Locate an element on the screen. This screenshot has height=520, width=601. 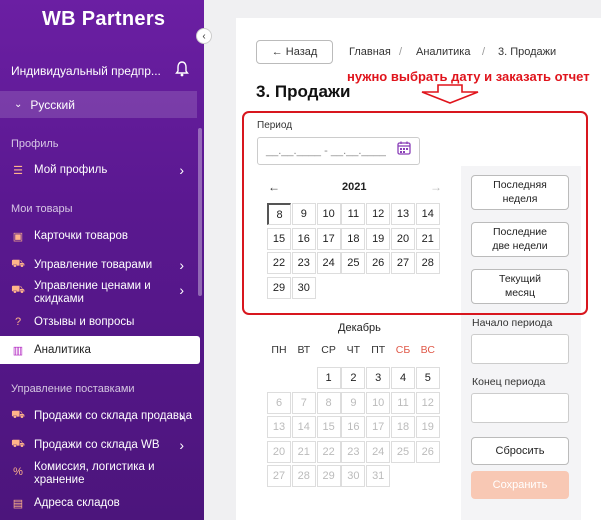
sidebar-item-label: Карточки товаров is located at coordinates (81, 236).